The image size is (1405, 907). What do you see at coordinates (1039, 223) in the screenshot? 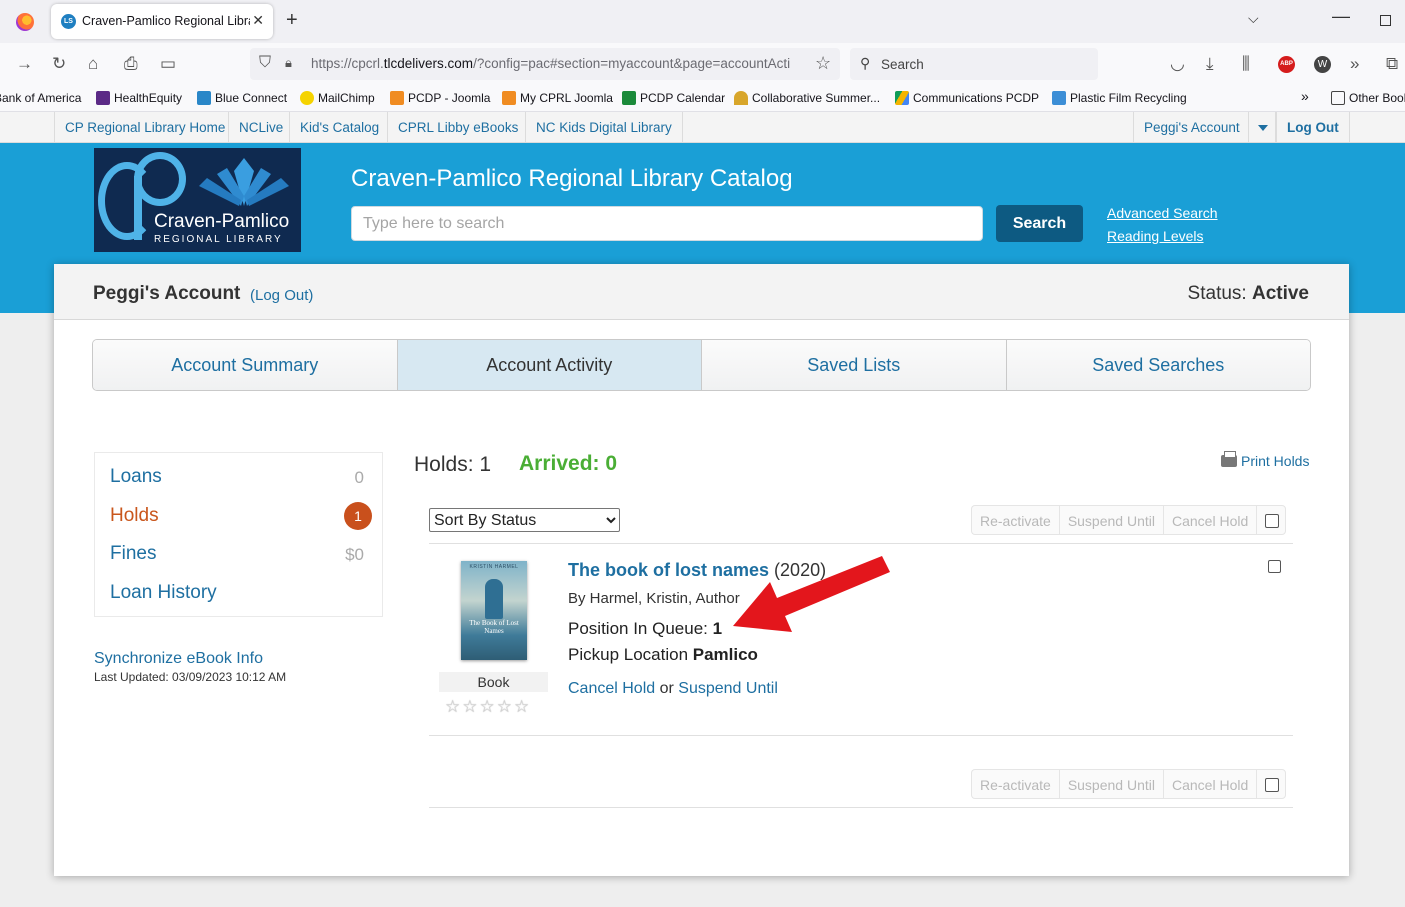
I see `search-button: Search` at bounding box center [1039, 223].